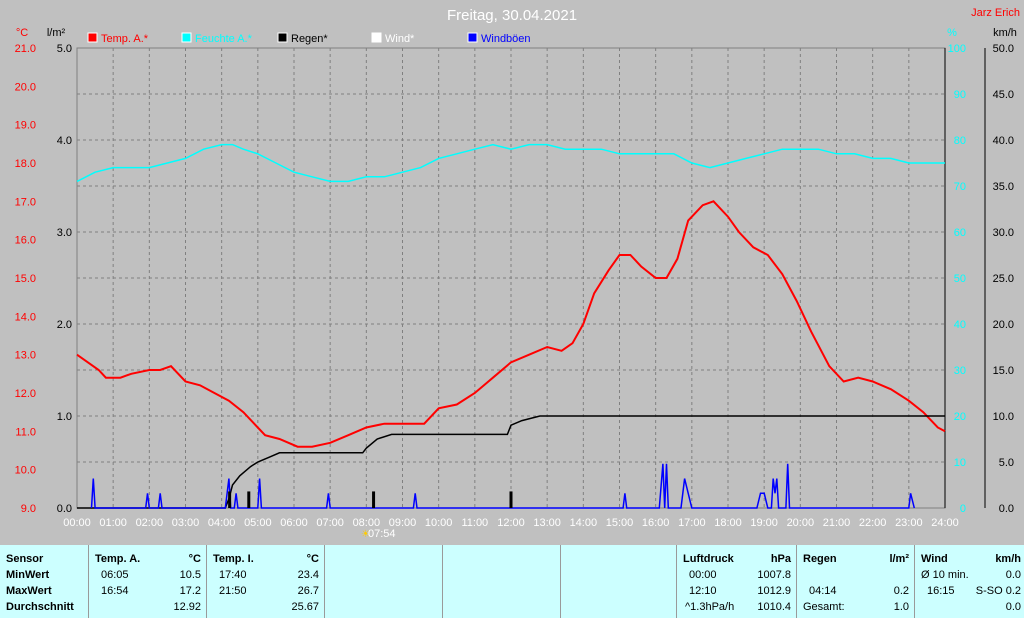 The height and width of the screenshot is (618, 1024). What do you see at coordinates (774, 575) in the screenshot?
I see `pressure-min-val: 1007.8` at bounding box center [774, 575].